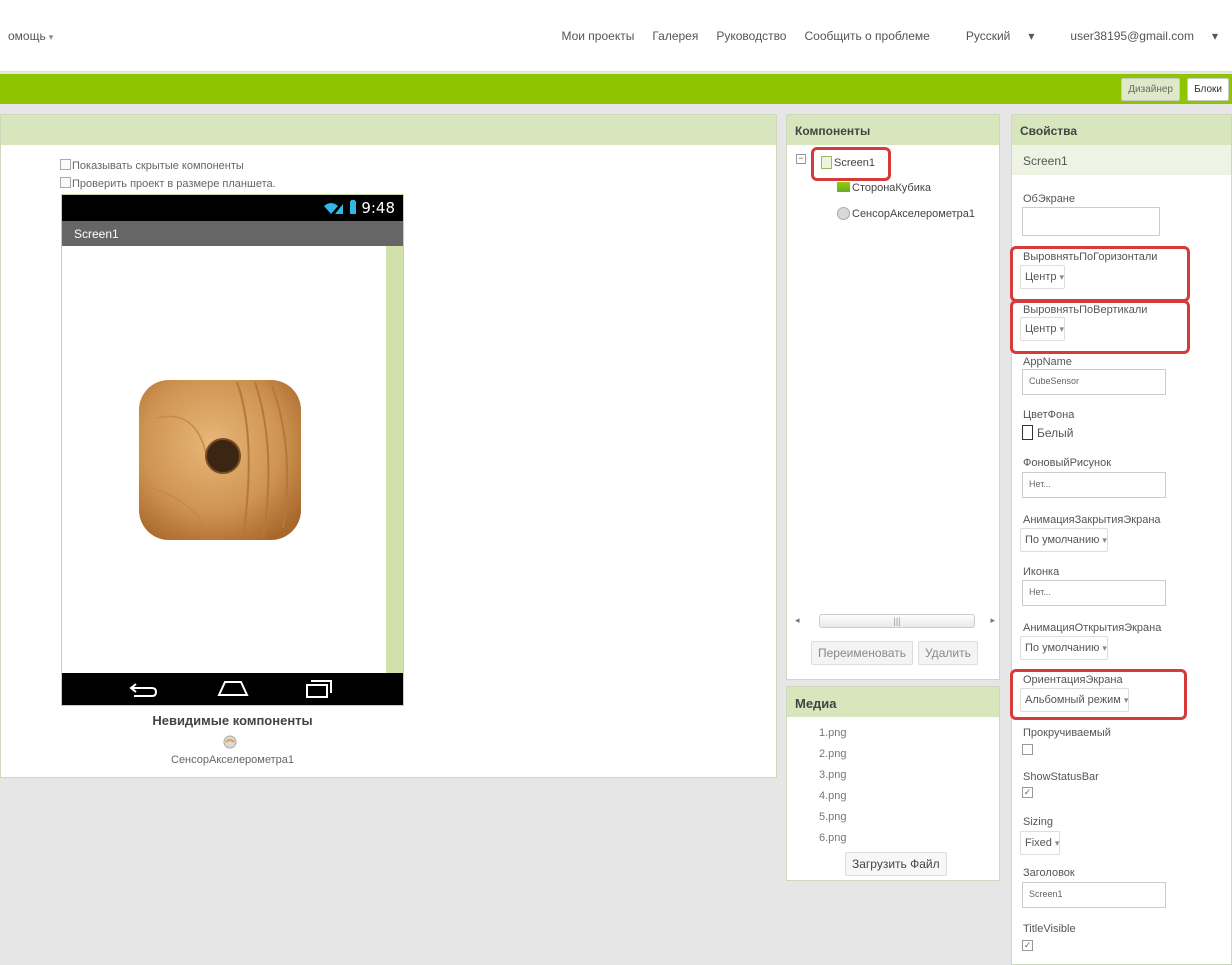  I want to click on scroll-thumb: |||, so click(897, 621).